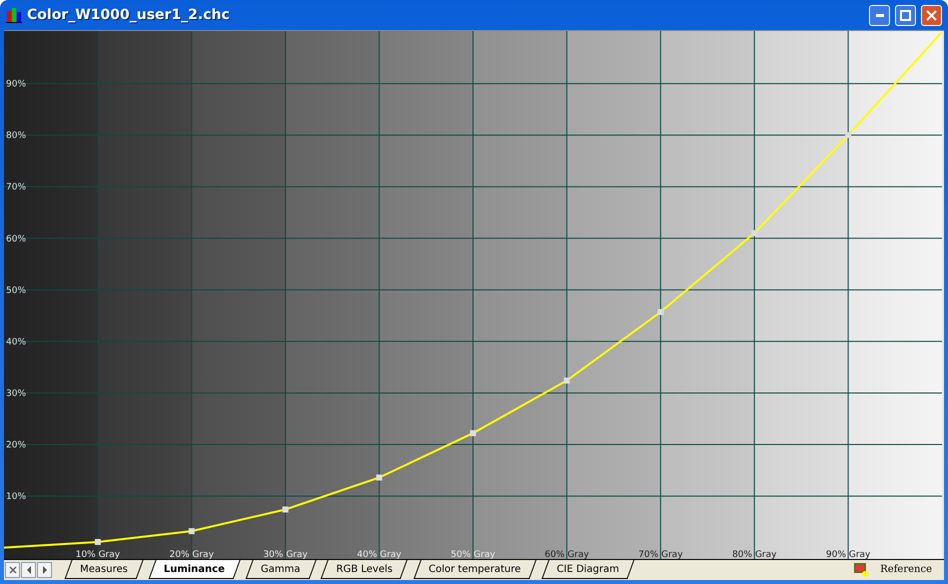  I want to click on x-axis-label: 40% Gray, so click(379, 554).